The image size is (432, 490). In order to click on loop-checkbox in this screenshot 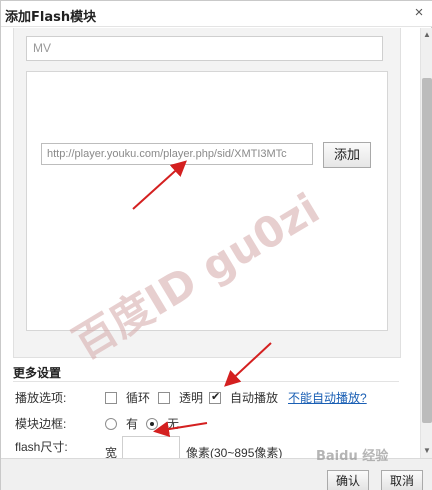, I will do `click(111, 397)`.